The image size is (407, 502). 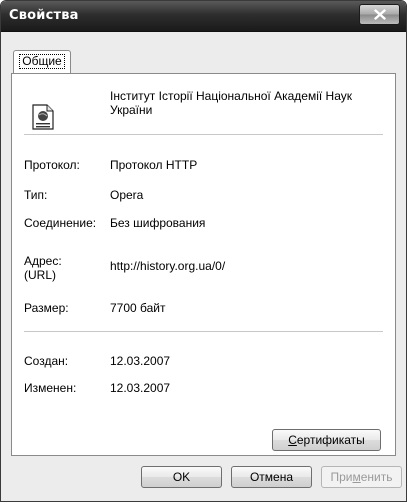 What do you see at coordinates (181, 477) in the screenshot?
I see `ok-button: OK` at bounding box center [181, 477].